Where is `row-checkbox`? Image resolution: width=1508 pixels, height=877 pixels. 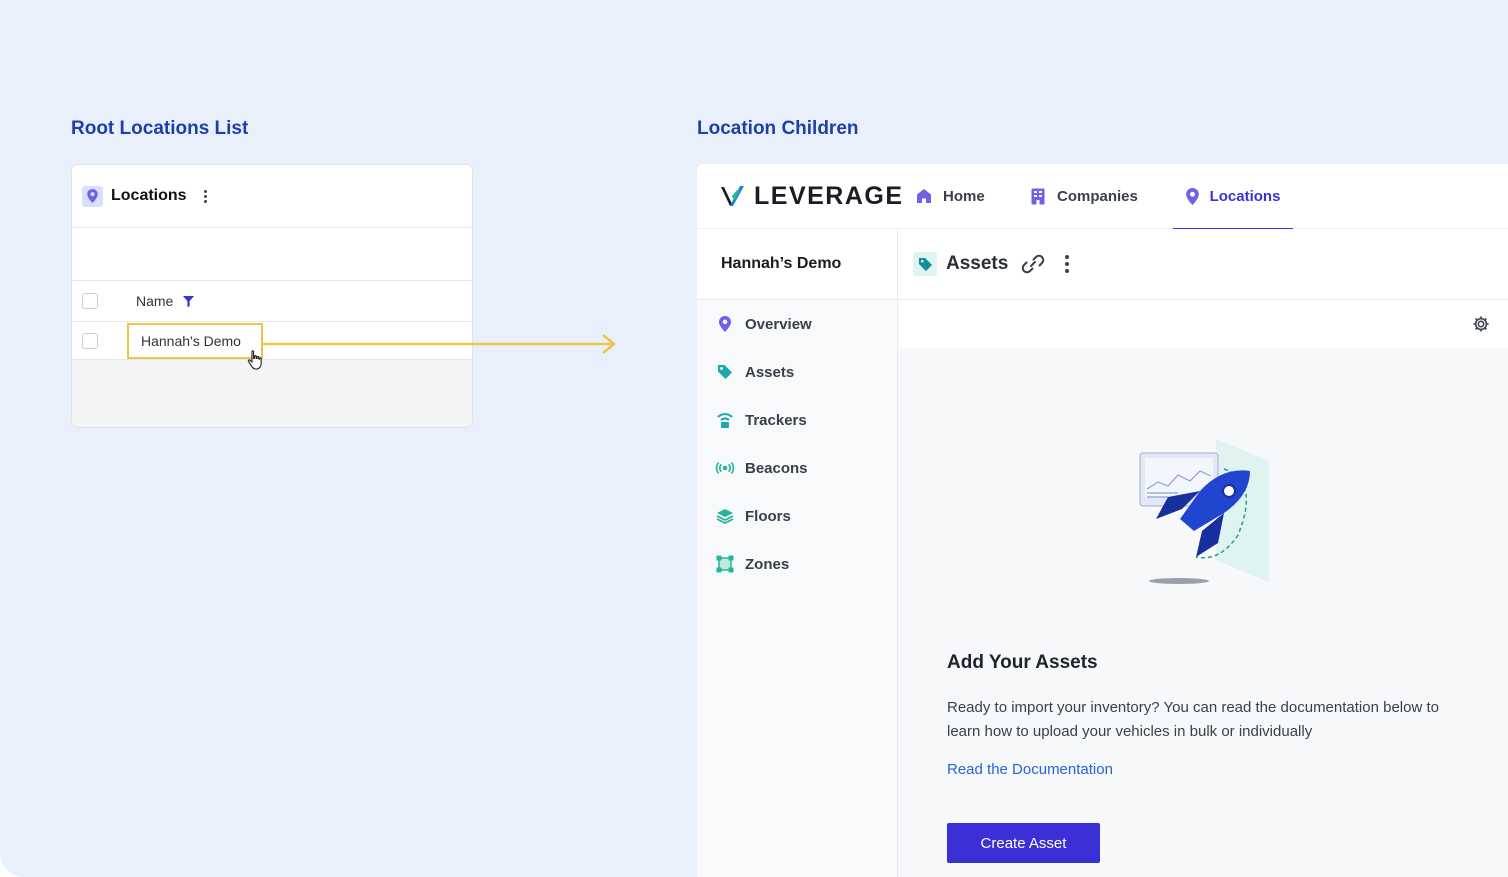 row-checkbox is located at coordinates (90, 340).